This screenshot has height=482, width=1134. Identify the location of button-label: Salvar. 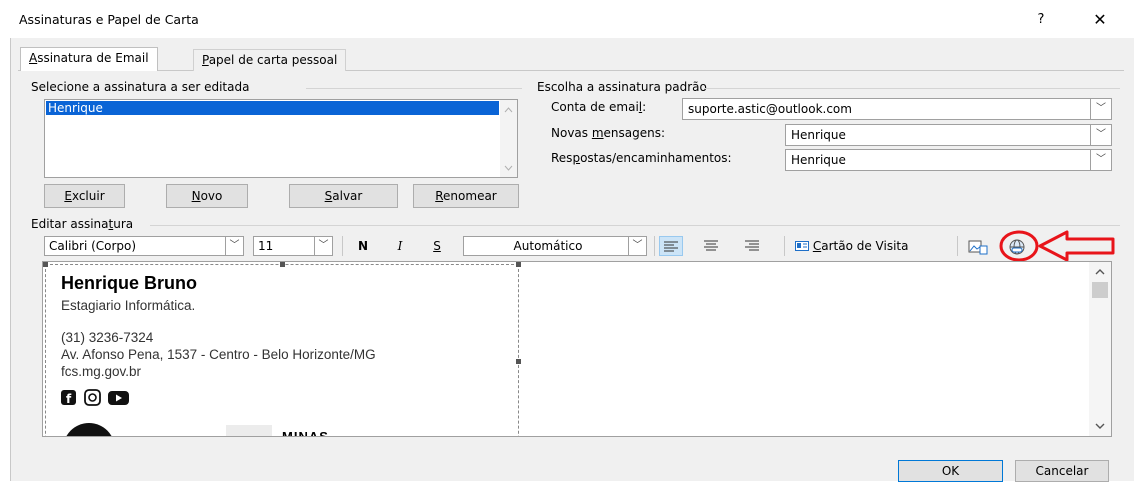
(343, 196).